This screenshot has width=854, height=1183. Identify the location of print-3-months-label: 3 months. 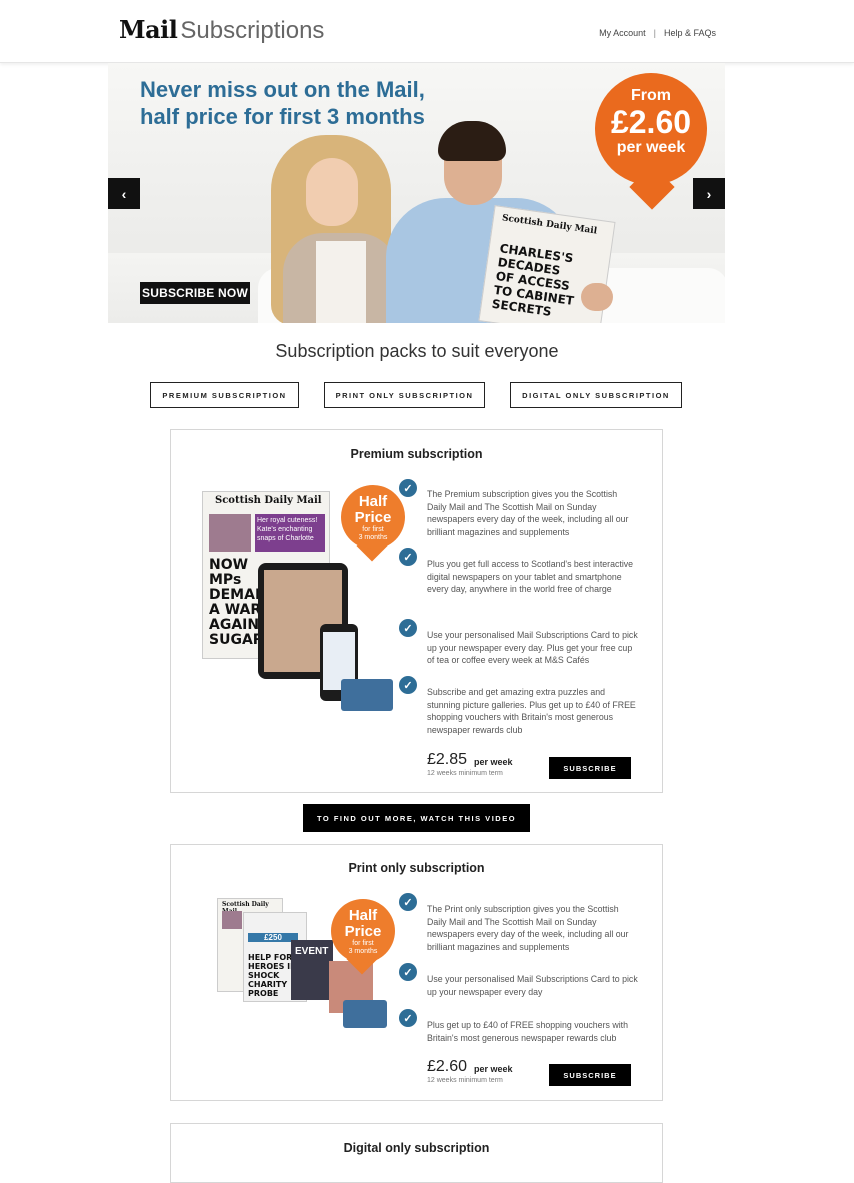
(363, 951).